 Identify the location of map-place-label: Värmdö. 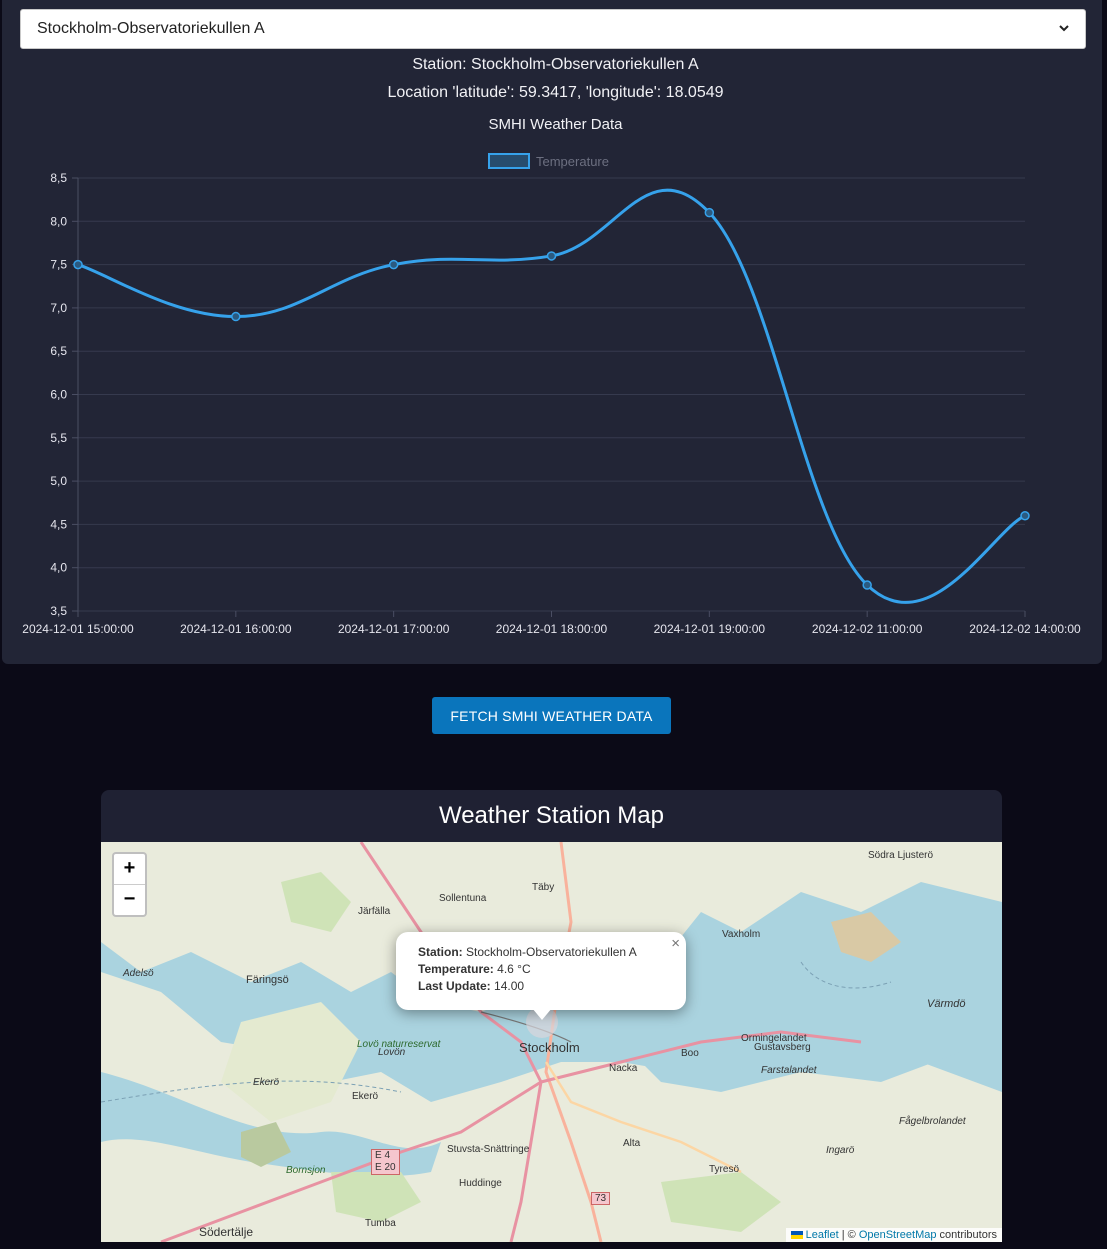
(946, 1004).